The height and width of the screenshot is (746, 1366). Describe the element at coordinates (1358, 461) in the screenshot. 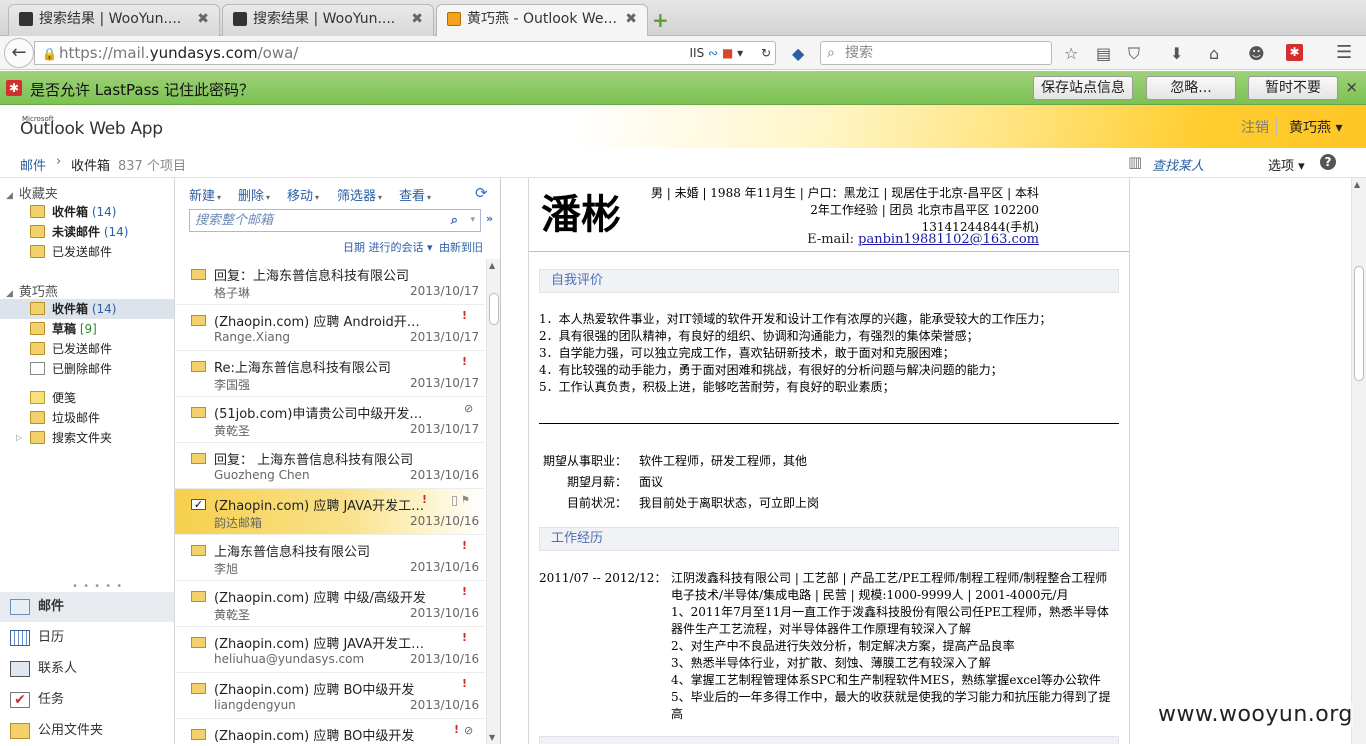

I see `reading-pane-scrollbar: ▲` at that location.